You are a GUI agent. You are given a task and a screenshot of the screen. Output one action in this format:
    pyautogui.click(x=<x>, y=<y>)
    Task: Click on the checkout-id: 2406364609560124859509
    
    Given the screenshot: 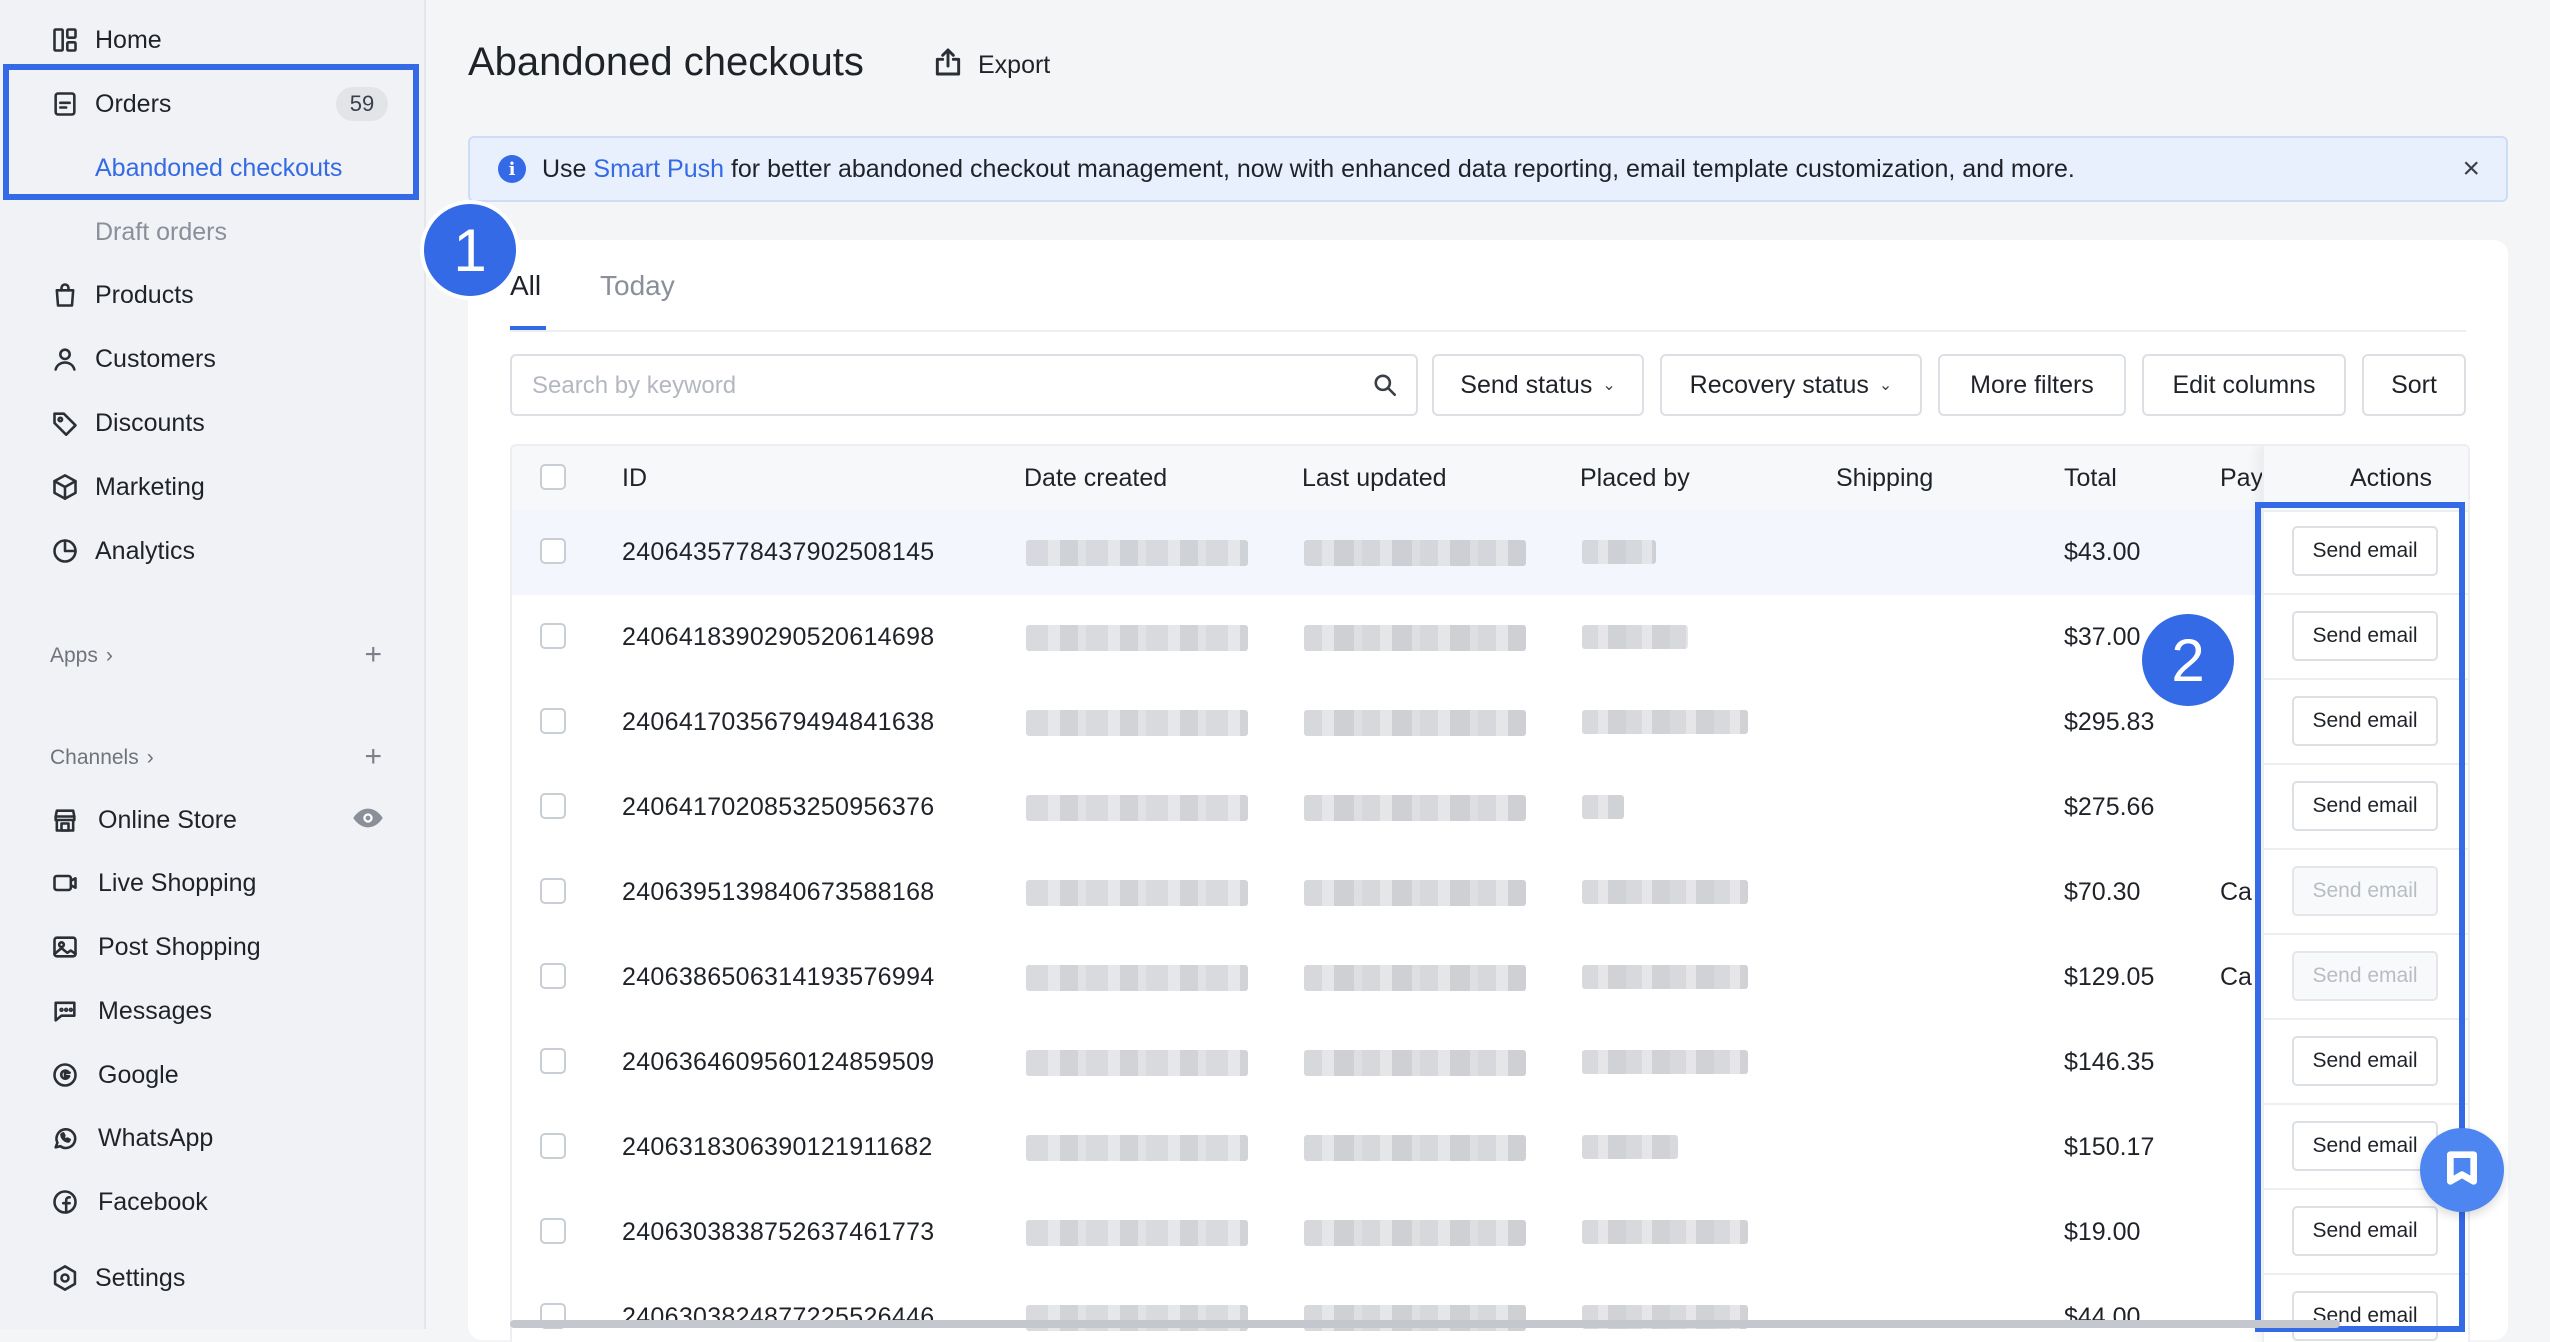 What is the action you would take?
    pyautogui.click(x=778, y=1062)
    